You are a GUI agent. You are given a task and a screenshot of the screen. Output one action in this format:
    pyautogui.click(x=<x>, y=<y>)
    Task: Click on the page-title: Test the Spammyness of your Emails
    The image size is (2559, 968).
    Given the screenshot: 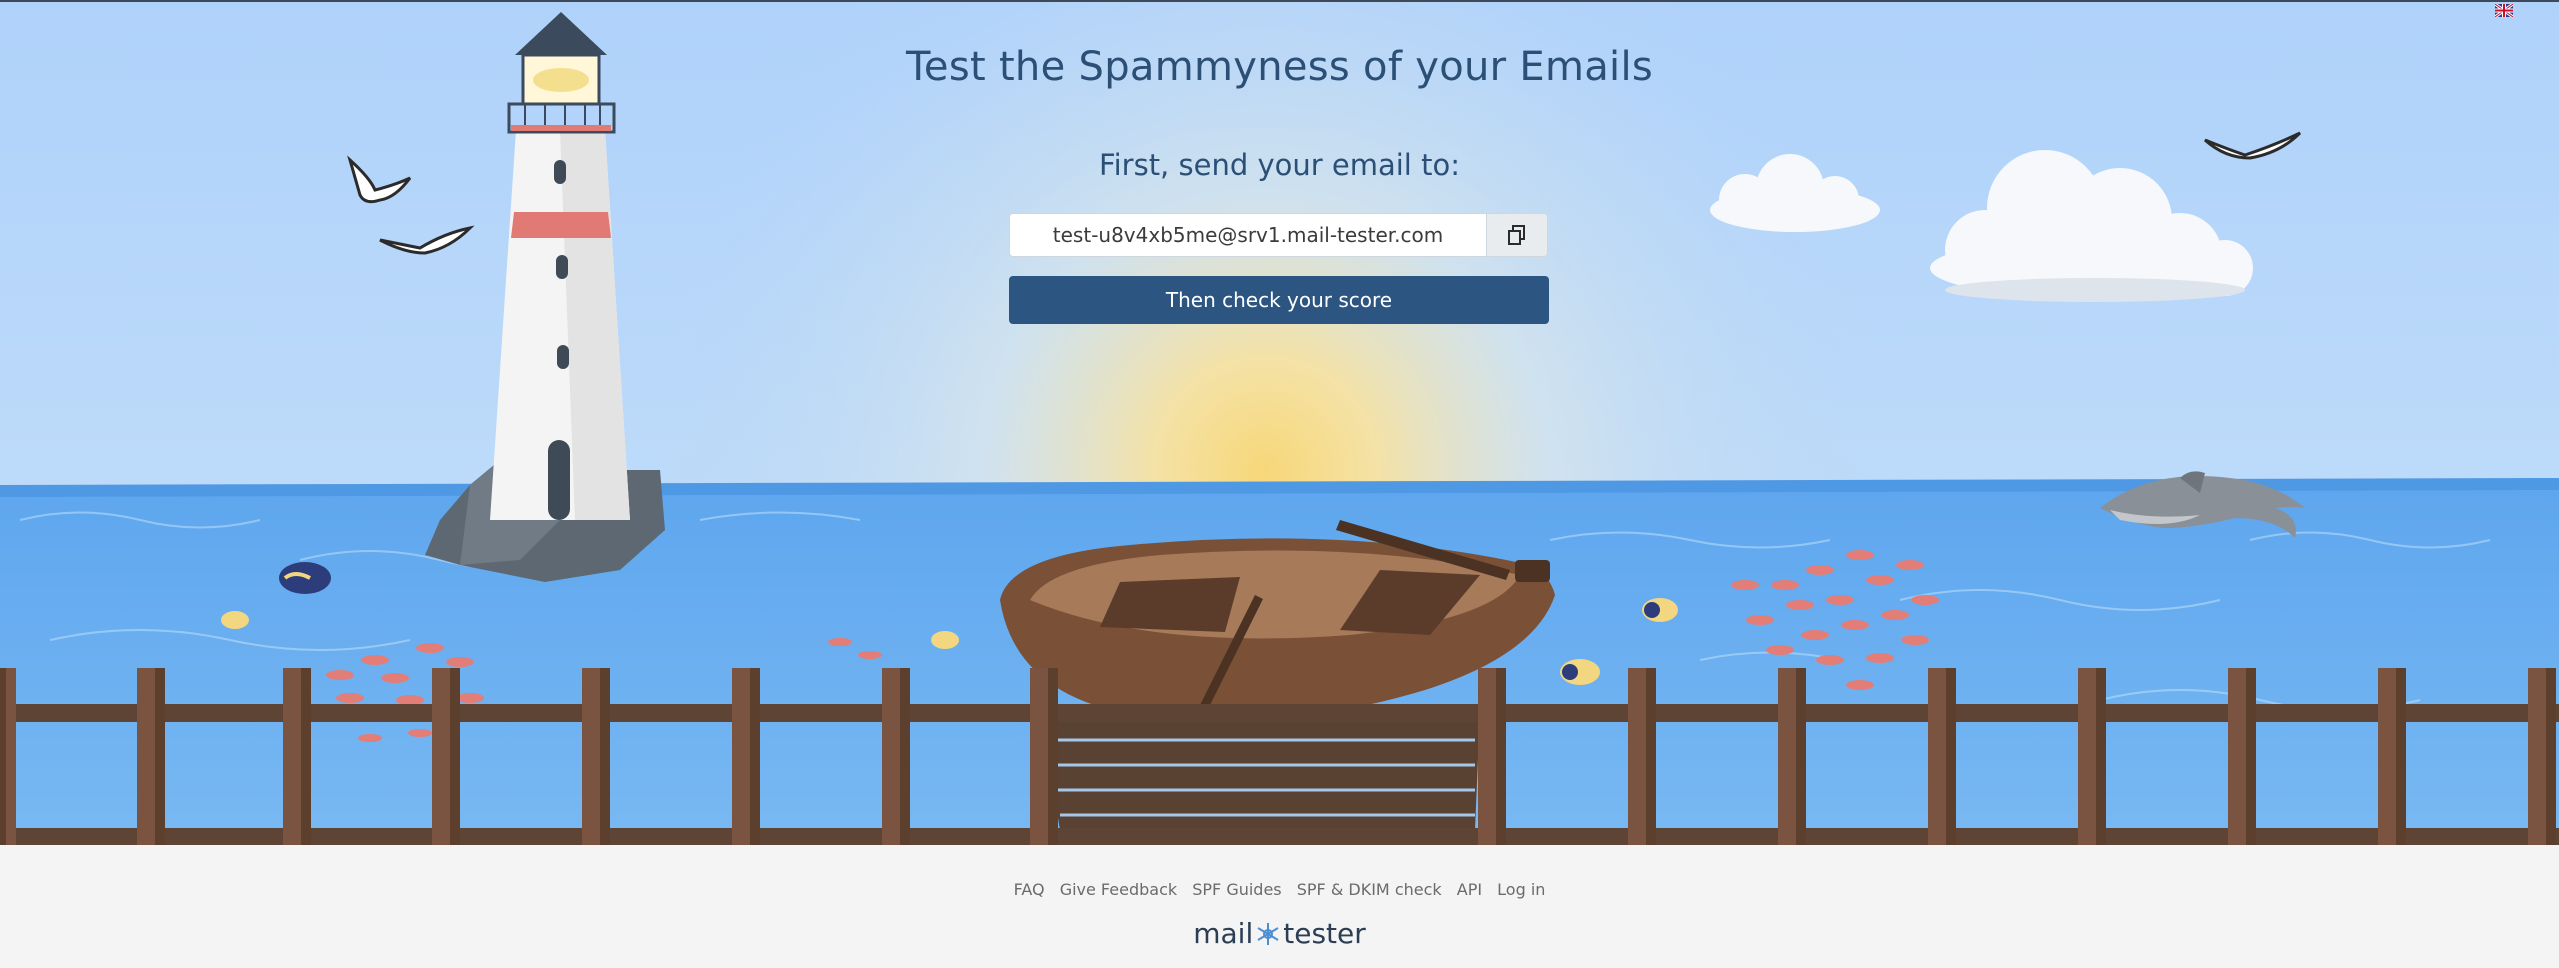 What is the action you would take?
    pyautogui.click(x=1279, y=67)
    